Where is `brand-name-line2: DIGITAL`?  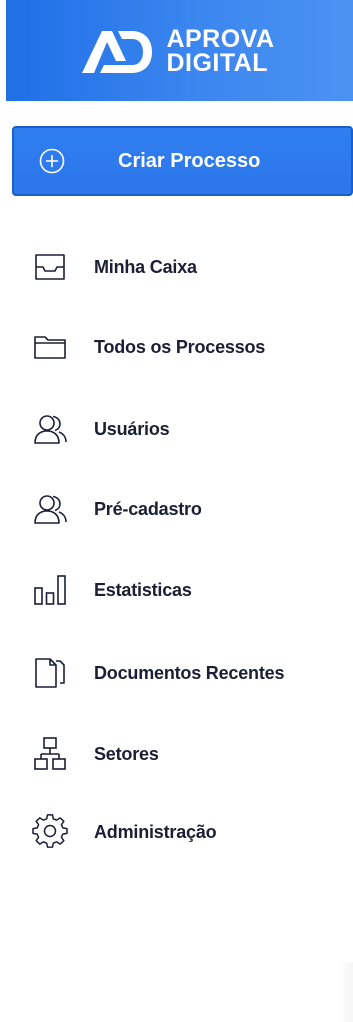 brand-name-line2: DIGITAL is located at coordinates (217, 62).